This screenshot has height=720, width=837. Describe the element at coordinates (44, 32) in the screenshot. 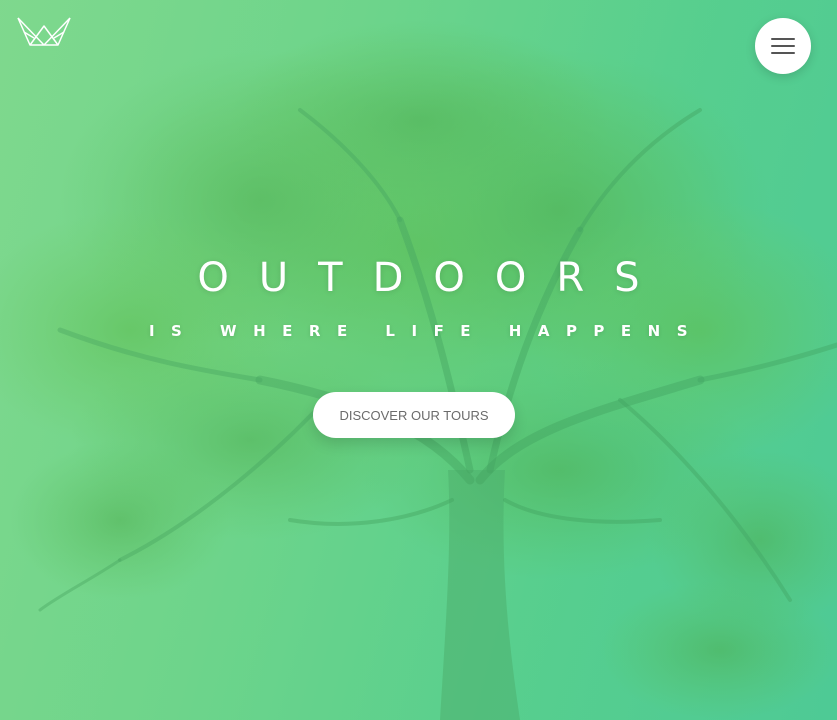

I see `crown-logo-icon` at that location.